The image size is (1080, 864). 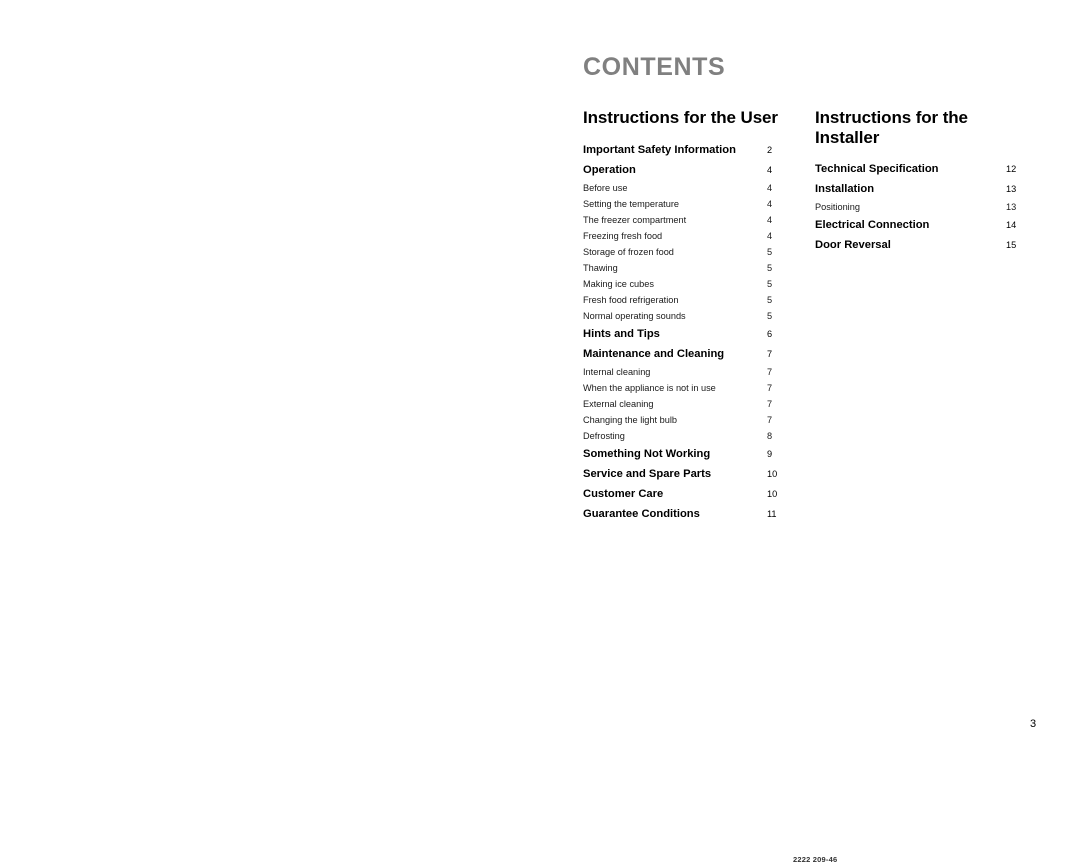 What do you see at coordinates (618, 284) in the screenshot?
I see `toc-entry-label: Making ice cubes` at bounding box center [618, 284].